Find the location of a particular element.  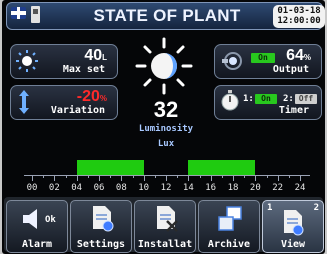

output-unit: % is located at coordinates (307, 57).